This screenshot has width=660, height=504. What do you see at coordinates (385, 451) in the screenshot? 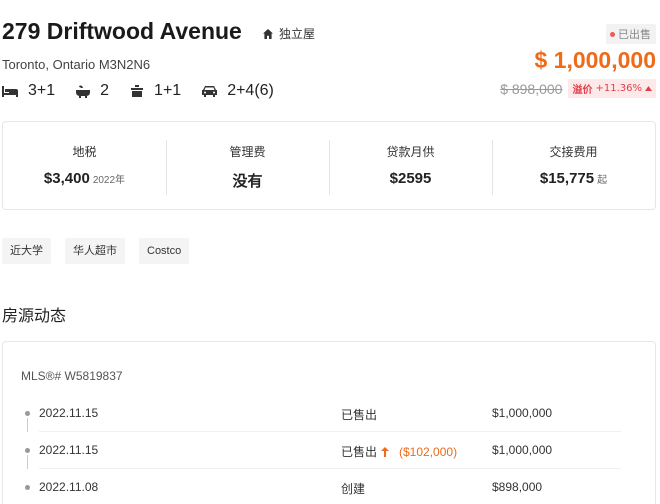
I see `arrow-up-icon` at bounding box center [385, 451].